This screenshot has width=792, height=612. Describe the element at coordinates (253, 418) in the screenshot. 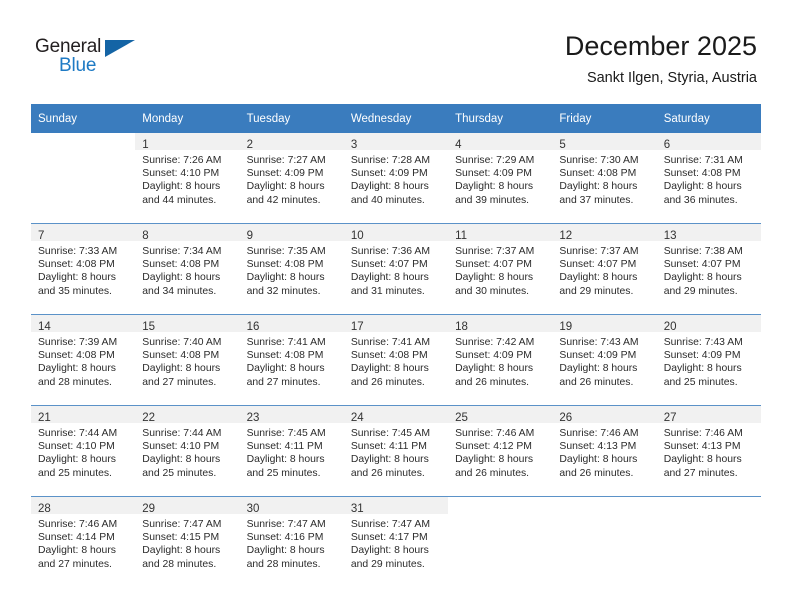

I see `daynum: 23` at that location.